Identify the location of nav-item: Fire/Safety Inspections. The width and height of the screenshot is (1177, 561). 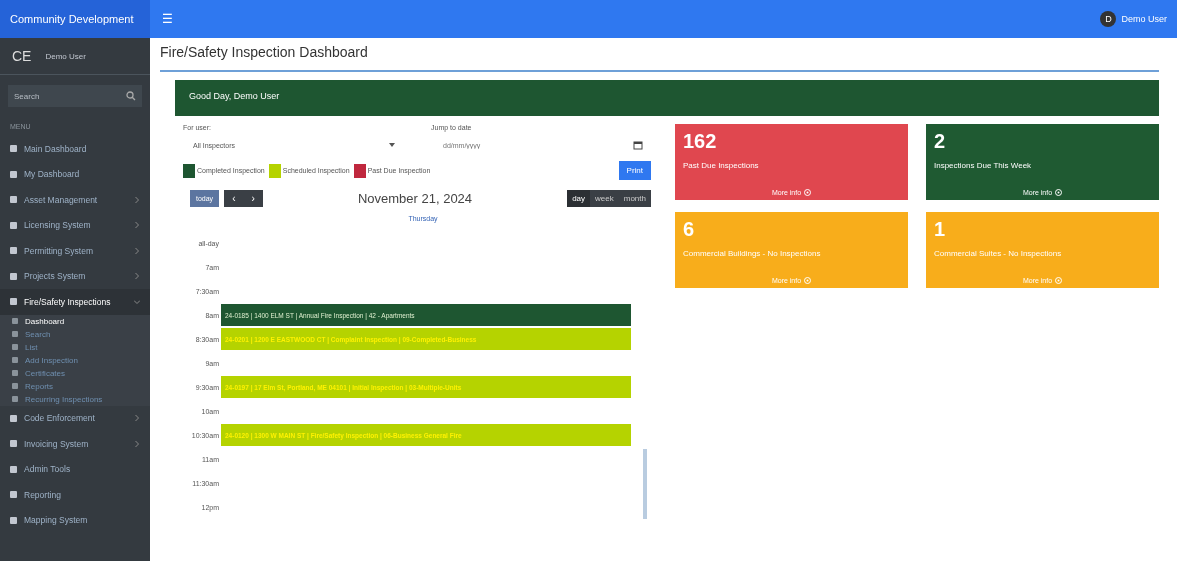
(75, 302).